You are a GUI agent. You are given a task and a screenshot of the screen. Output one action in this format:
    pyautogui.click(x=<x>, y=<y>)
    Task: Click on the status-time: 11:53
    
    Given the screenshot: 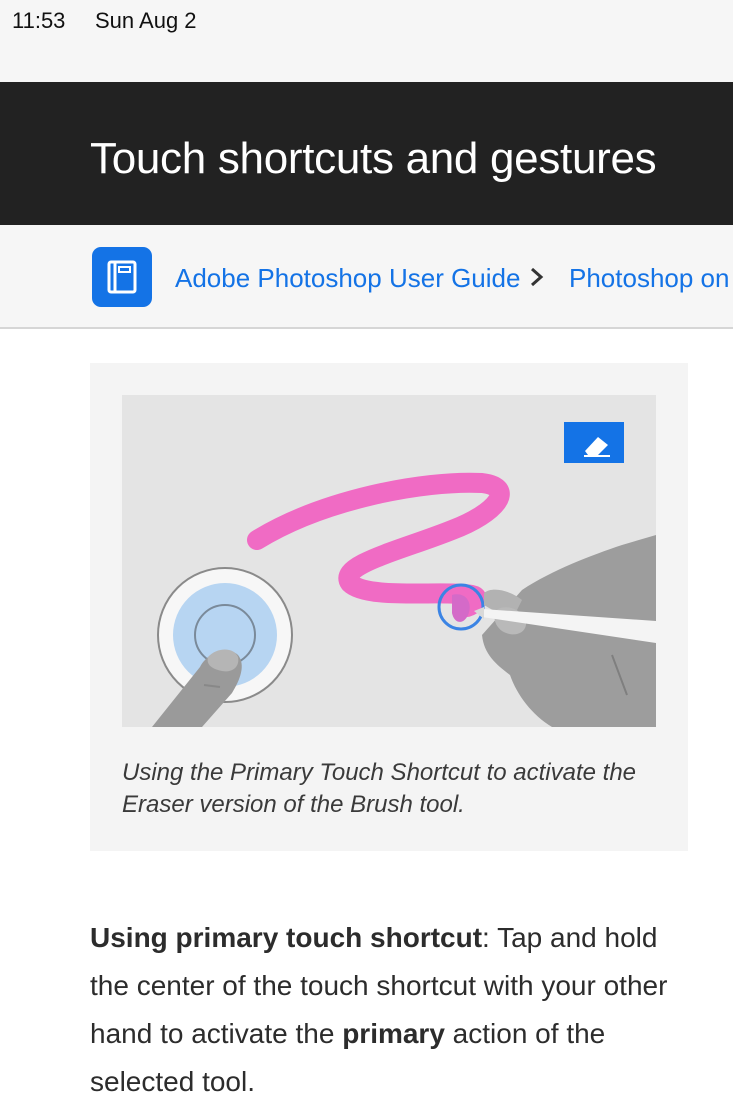 What is the action you would take?
    pyautogui.click(x=39, y=20)
    